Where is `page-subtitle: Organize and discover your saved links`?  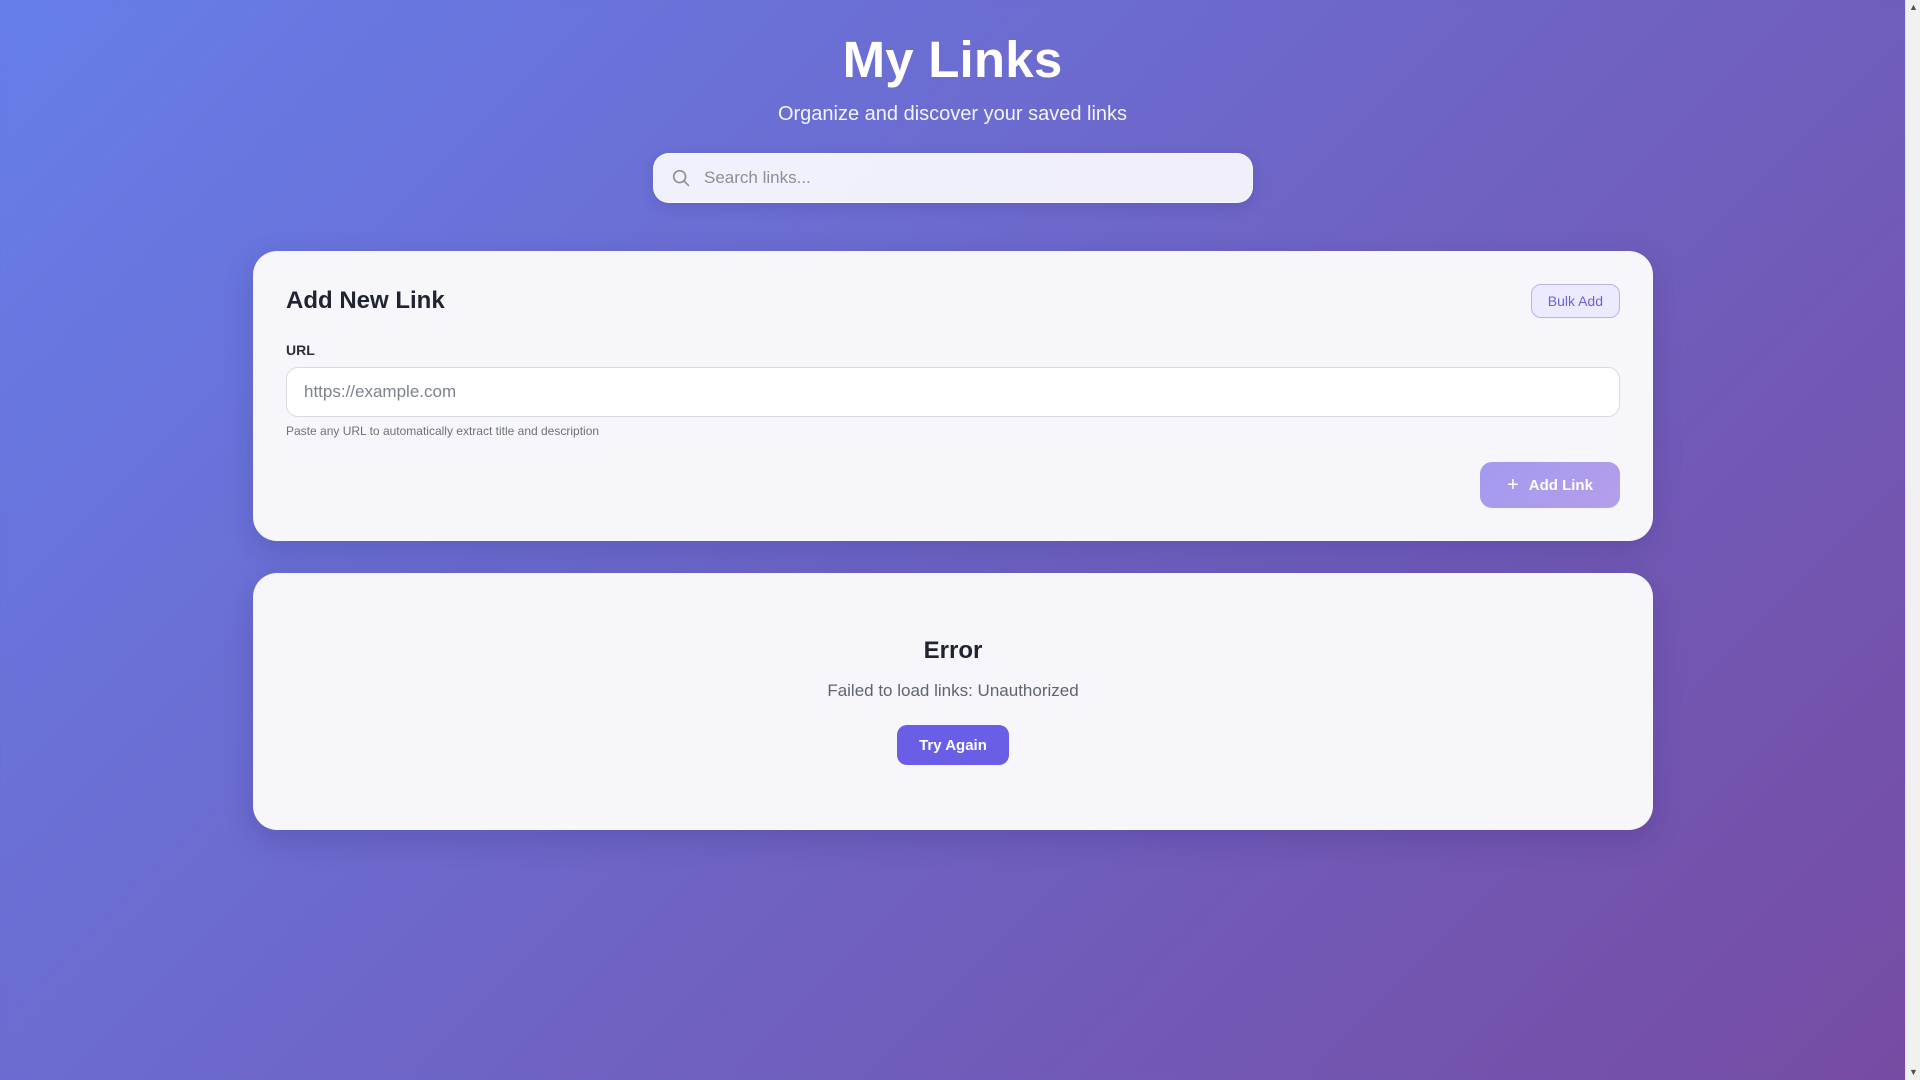
page-subtitle: Organize and discover your saved links is located at coordinates (952, 114).